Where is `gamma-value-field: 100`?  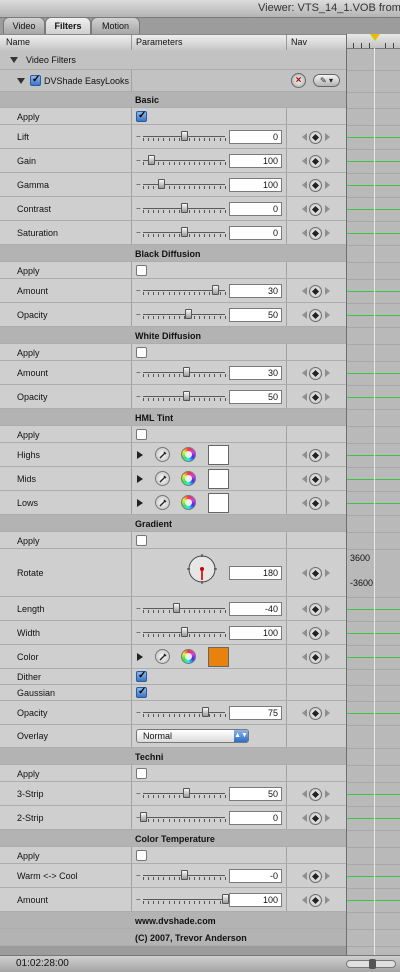
gamma-value-field: 100 is located at coordinates (255, 185).